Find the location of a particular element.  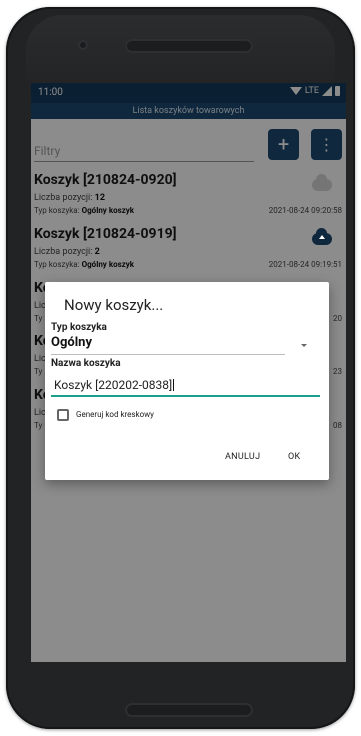

basket-type-label: Typ koszyka is located at coordinates (79, 327).